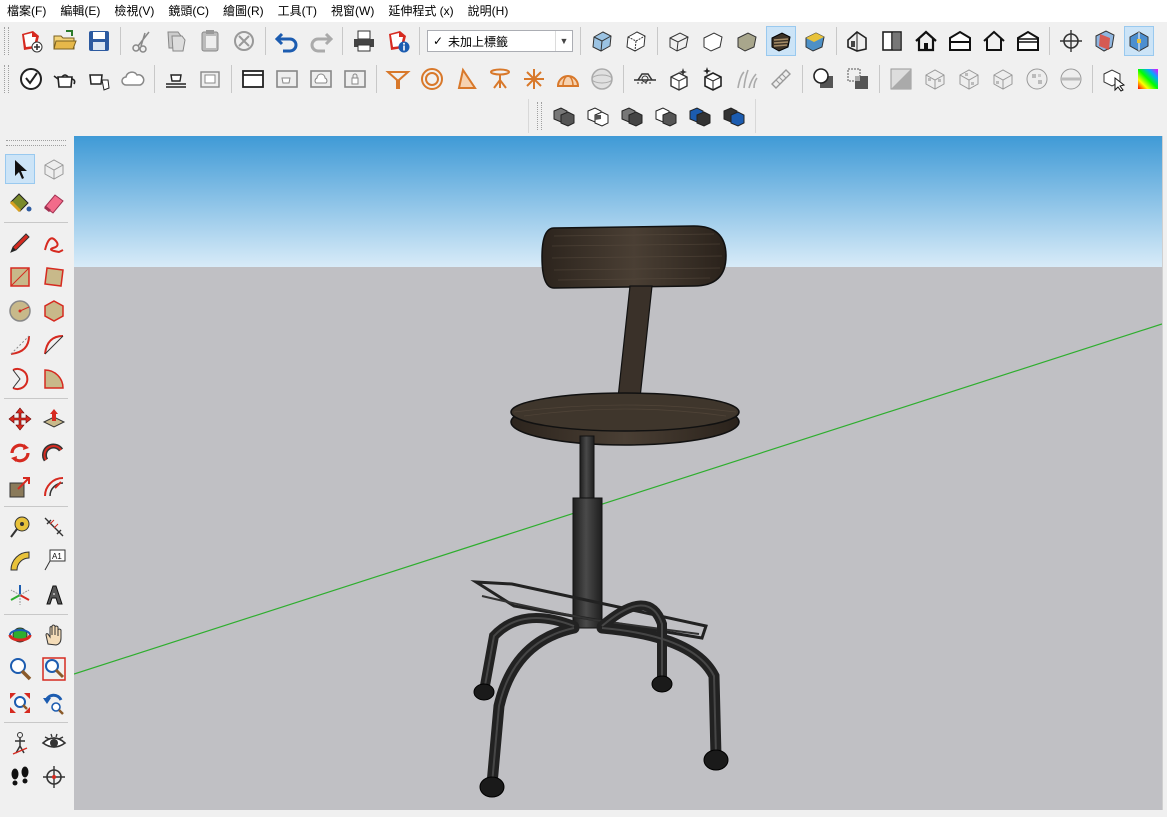 The height and width of the screenshot is (817, 1167). Describe the element at coordinates (54, 487) in the screenshot. I see `offset-tool` at that location.